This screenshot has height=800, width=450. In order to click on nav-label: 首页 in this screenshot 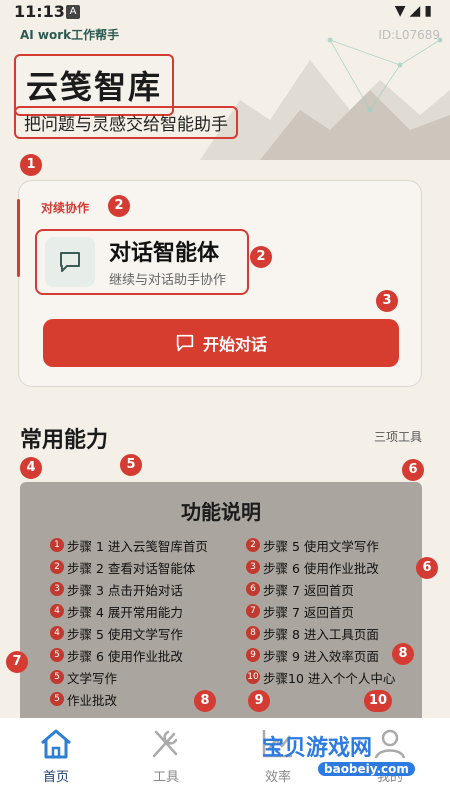, I will do `click(55, 777)`.